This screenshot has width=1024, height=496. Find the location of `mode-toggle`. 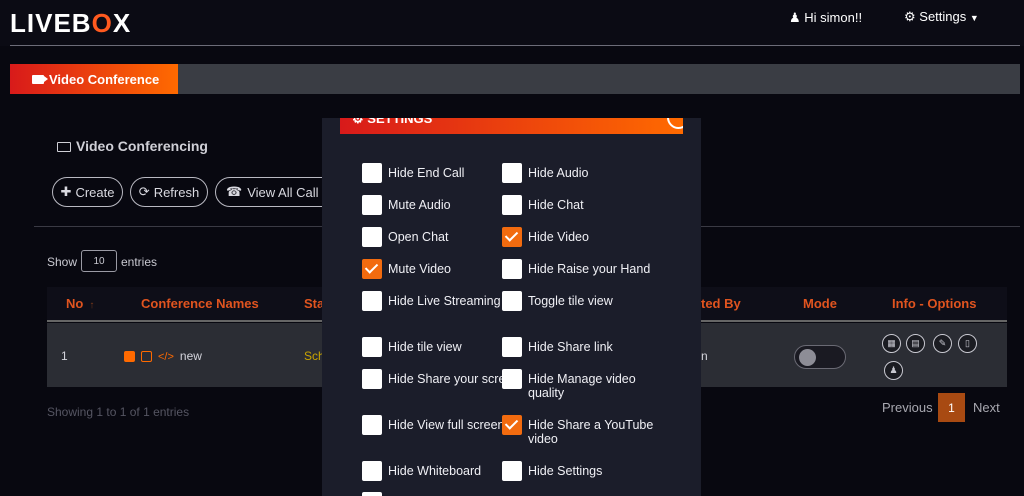

mode-toggle is located at coordinates (820, 357).